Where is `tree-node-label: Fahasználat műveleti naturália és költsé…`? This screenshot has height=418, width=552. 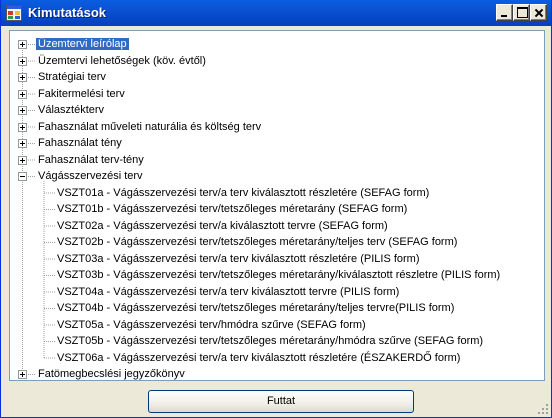 tree-node-label: Fahasználat műveleti naturália és költsé… is located at coordinates (150, 126).